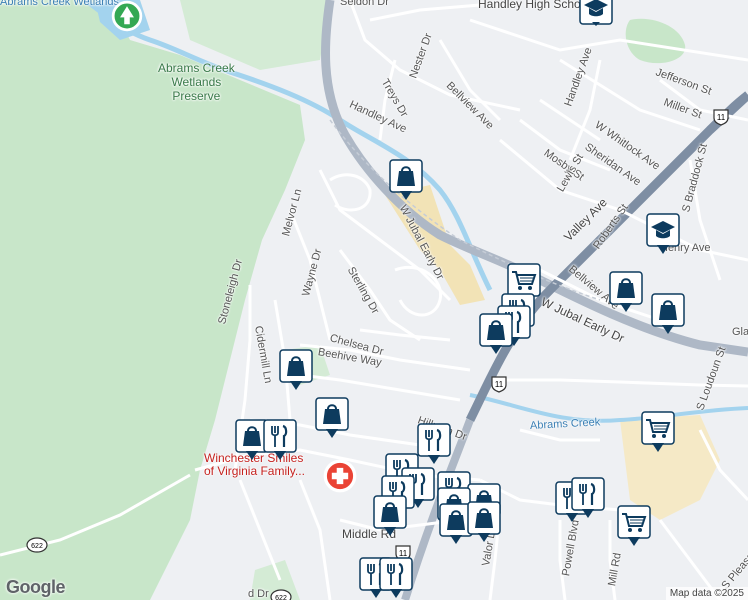 The image size is (748, 600). What do you see at coordinates (281, 594) in the screenshot?
I see `state-route-shield: 622` at bounding box center [281, 594].